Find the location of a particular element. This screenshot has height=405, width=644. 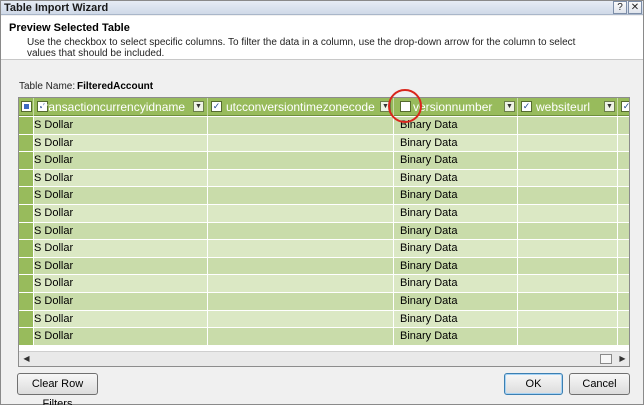

window-title: Table Import Wizard is located at coordinates (56, 8).